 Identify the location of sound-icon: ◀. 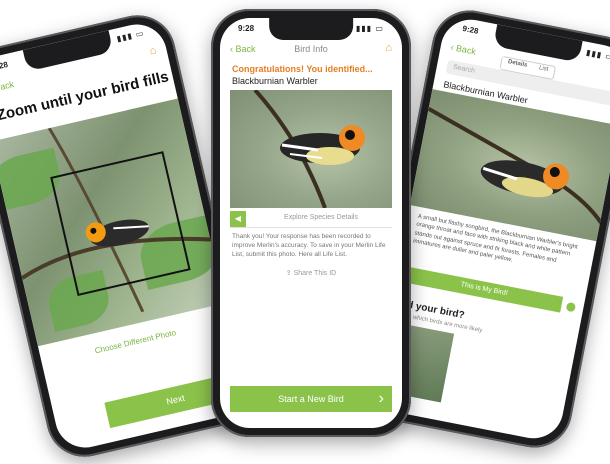
(238, 219).